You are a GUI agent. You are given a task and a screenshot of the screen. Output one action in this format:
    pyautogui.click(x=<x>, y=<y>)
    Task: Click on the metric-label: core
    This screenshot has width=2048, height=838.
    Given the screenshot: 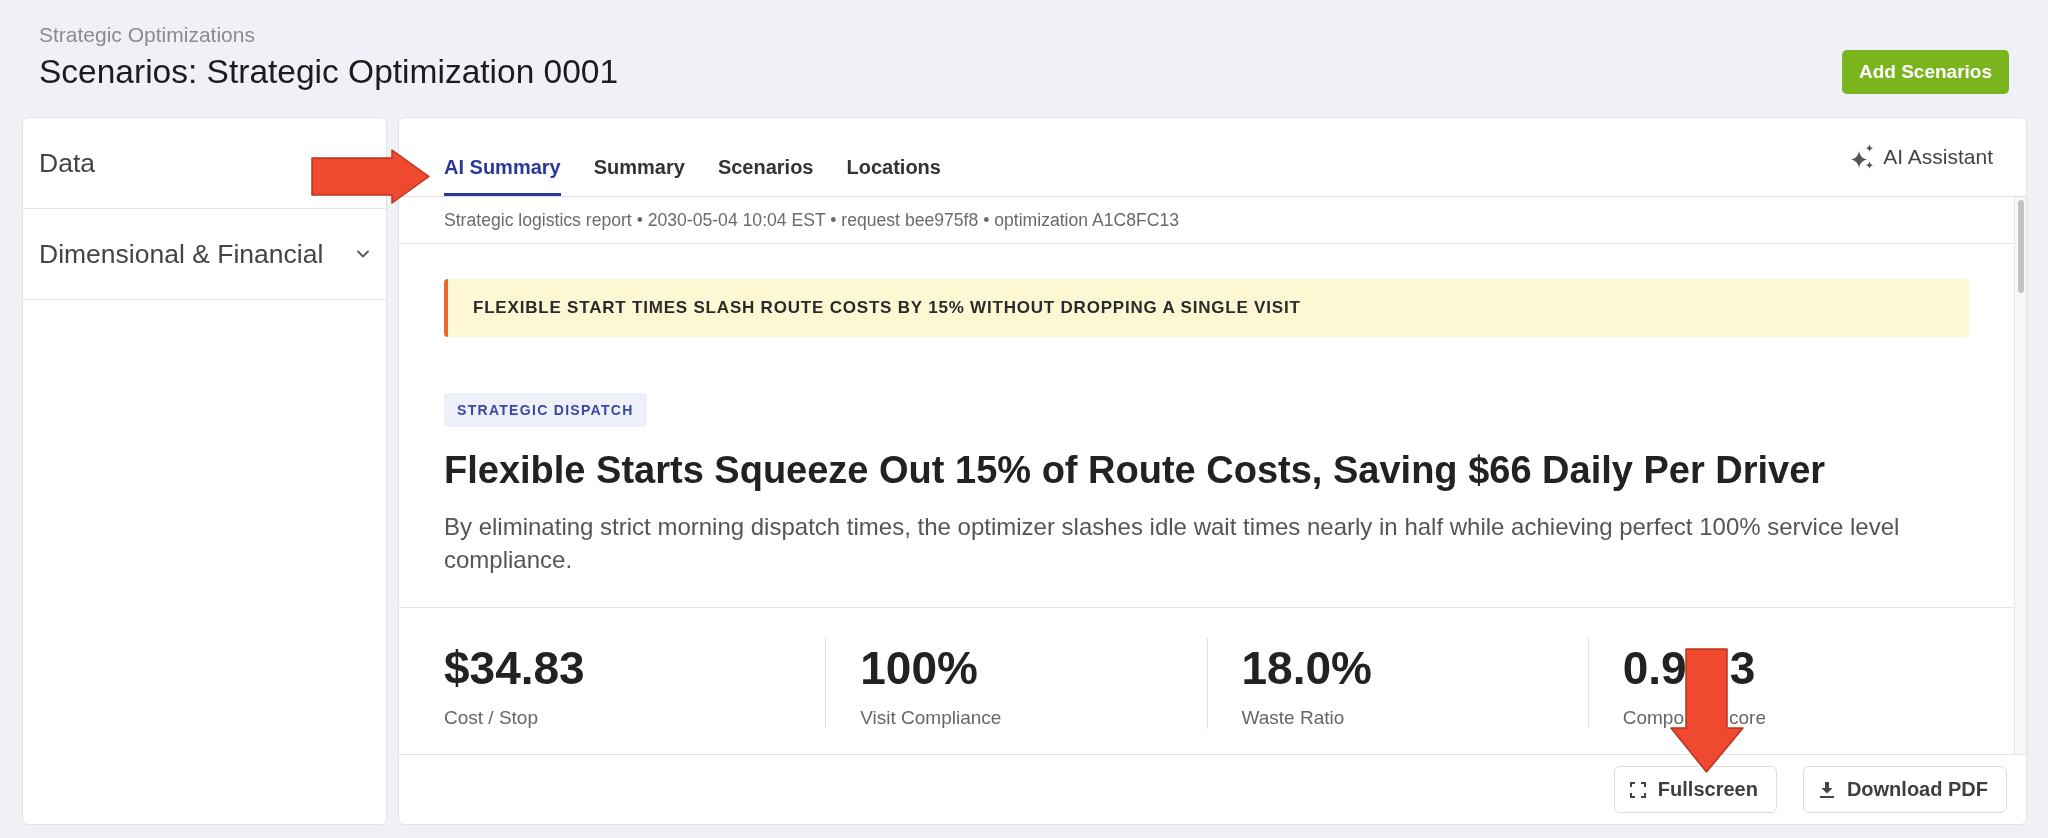 What is the action you would take?
    pyautogui.click(x=1747, y=718)
    